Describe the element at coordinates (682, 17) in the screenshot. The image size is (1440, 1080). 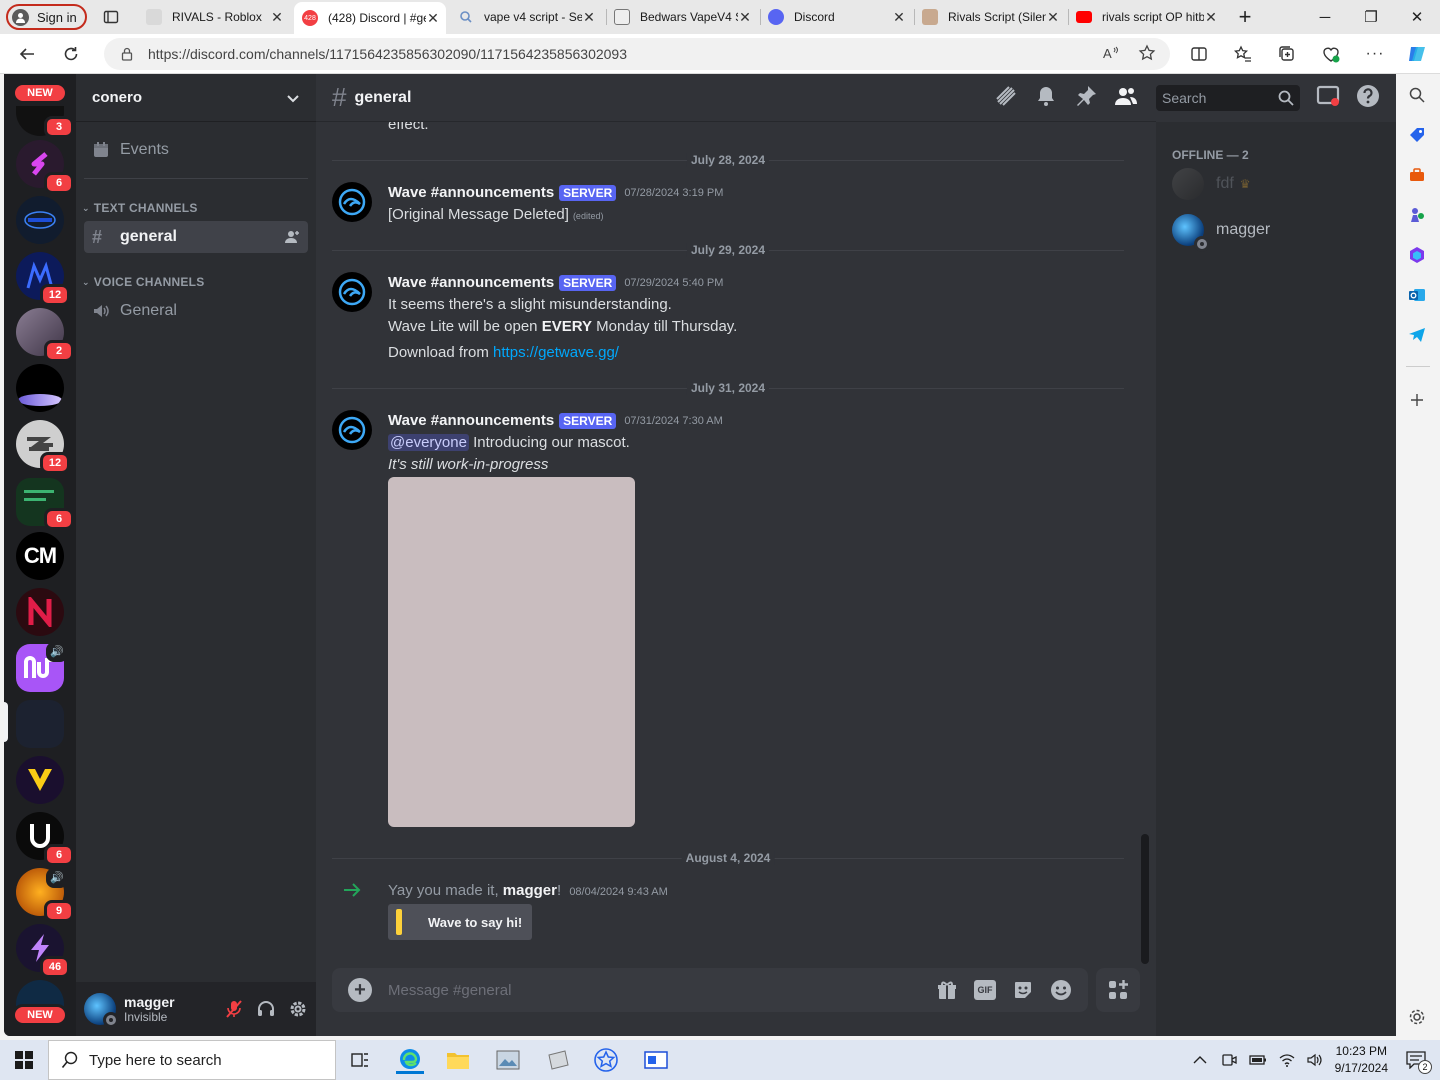
I see `tab-bedwars-vape: Bedwars VapeV4 Script ✕` at that location.